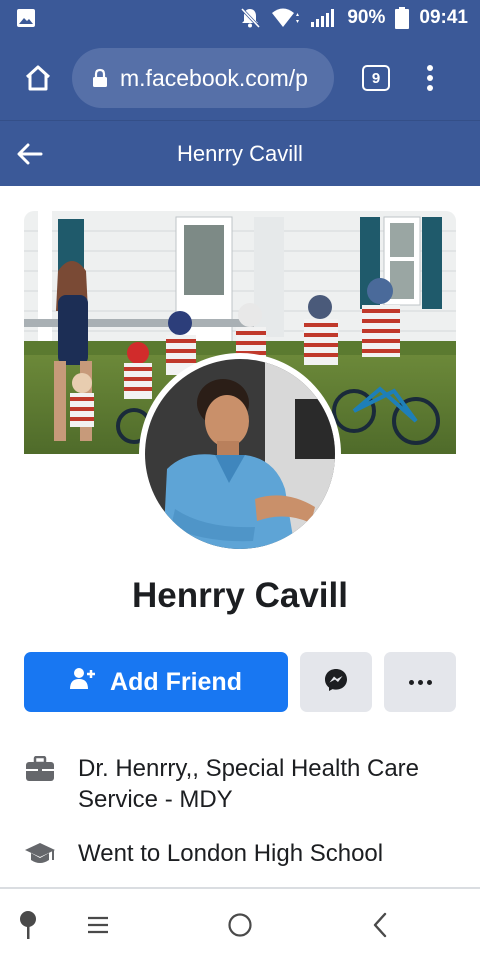 The image size is (480, 960). I want to click on tab-switcher-button: 9, so click(376, 78).